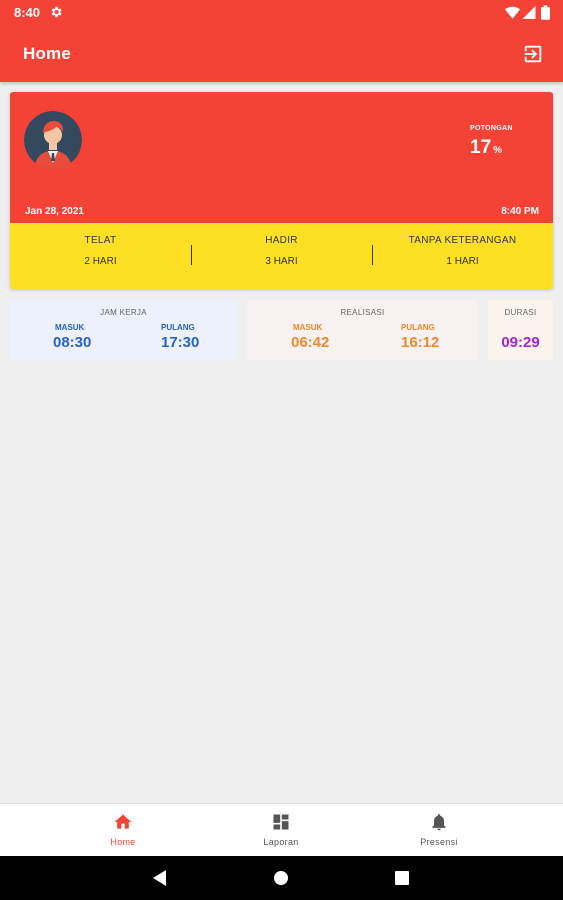 This screenshot has width=563, height=900. Describe the element at coordinates (533, 54) in the screenshot. I see `logout-icon` at that location.